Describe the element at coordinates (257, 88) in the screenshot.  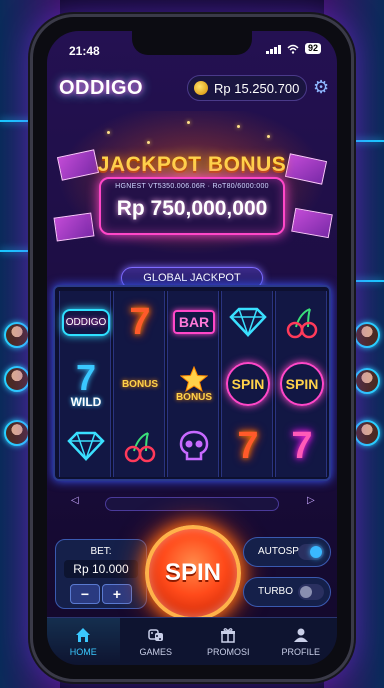
I see `balance-value: Rp 15.250.700` at that location.